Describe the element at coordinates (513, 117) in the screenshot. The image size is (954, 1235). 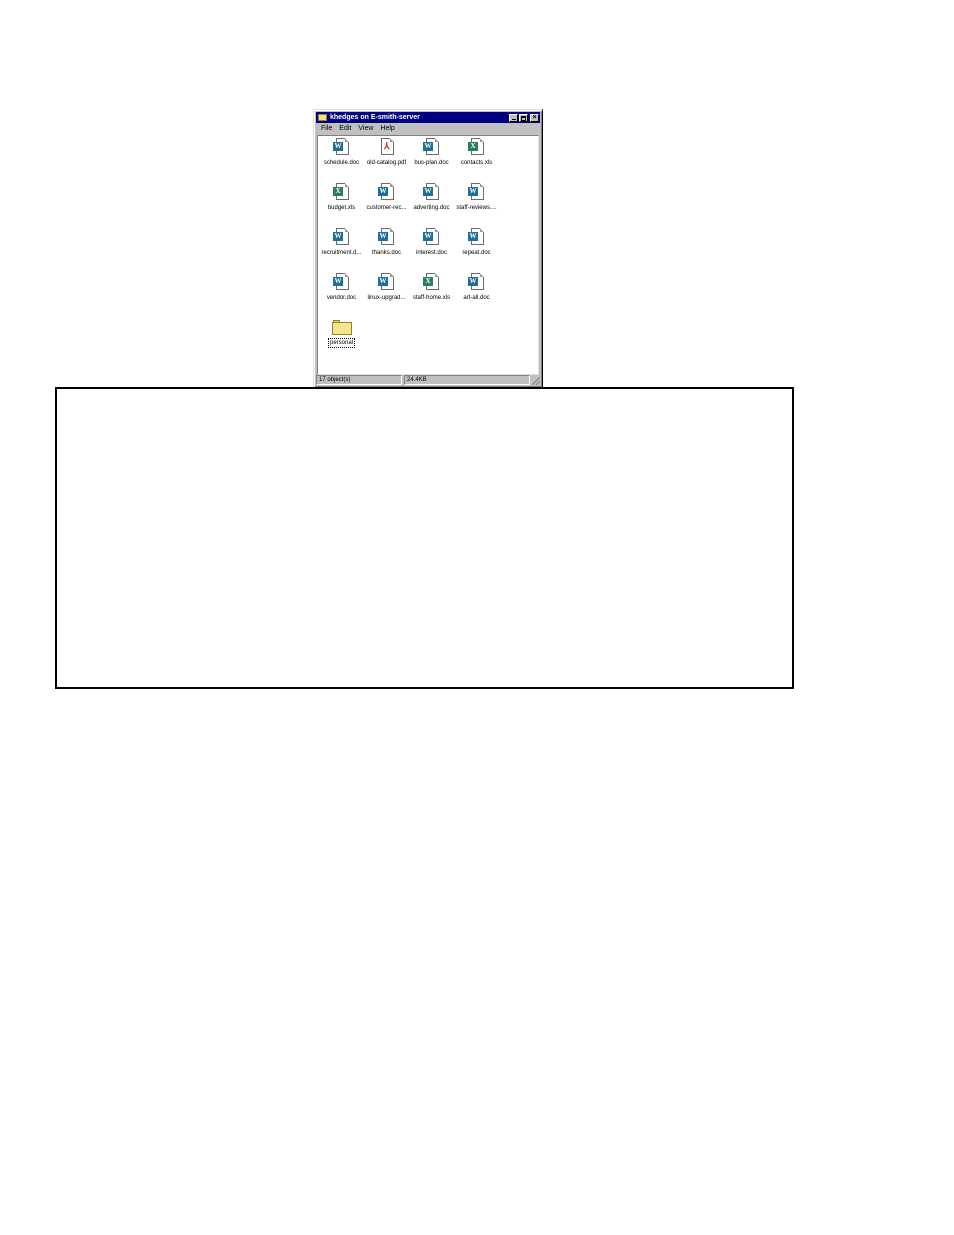
I see `minimize-button` at that location.